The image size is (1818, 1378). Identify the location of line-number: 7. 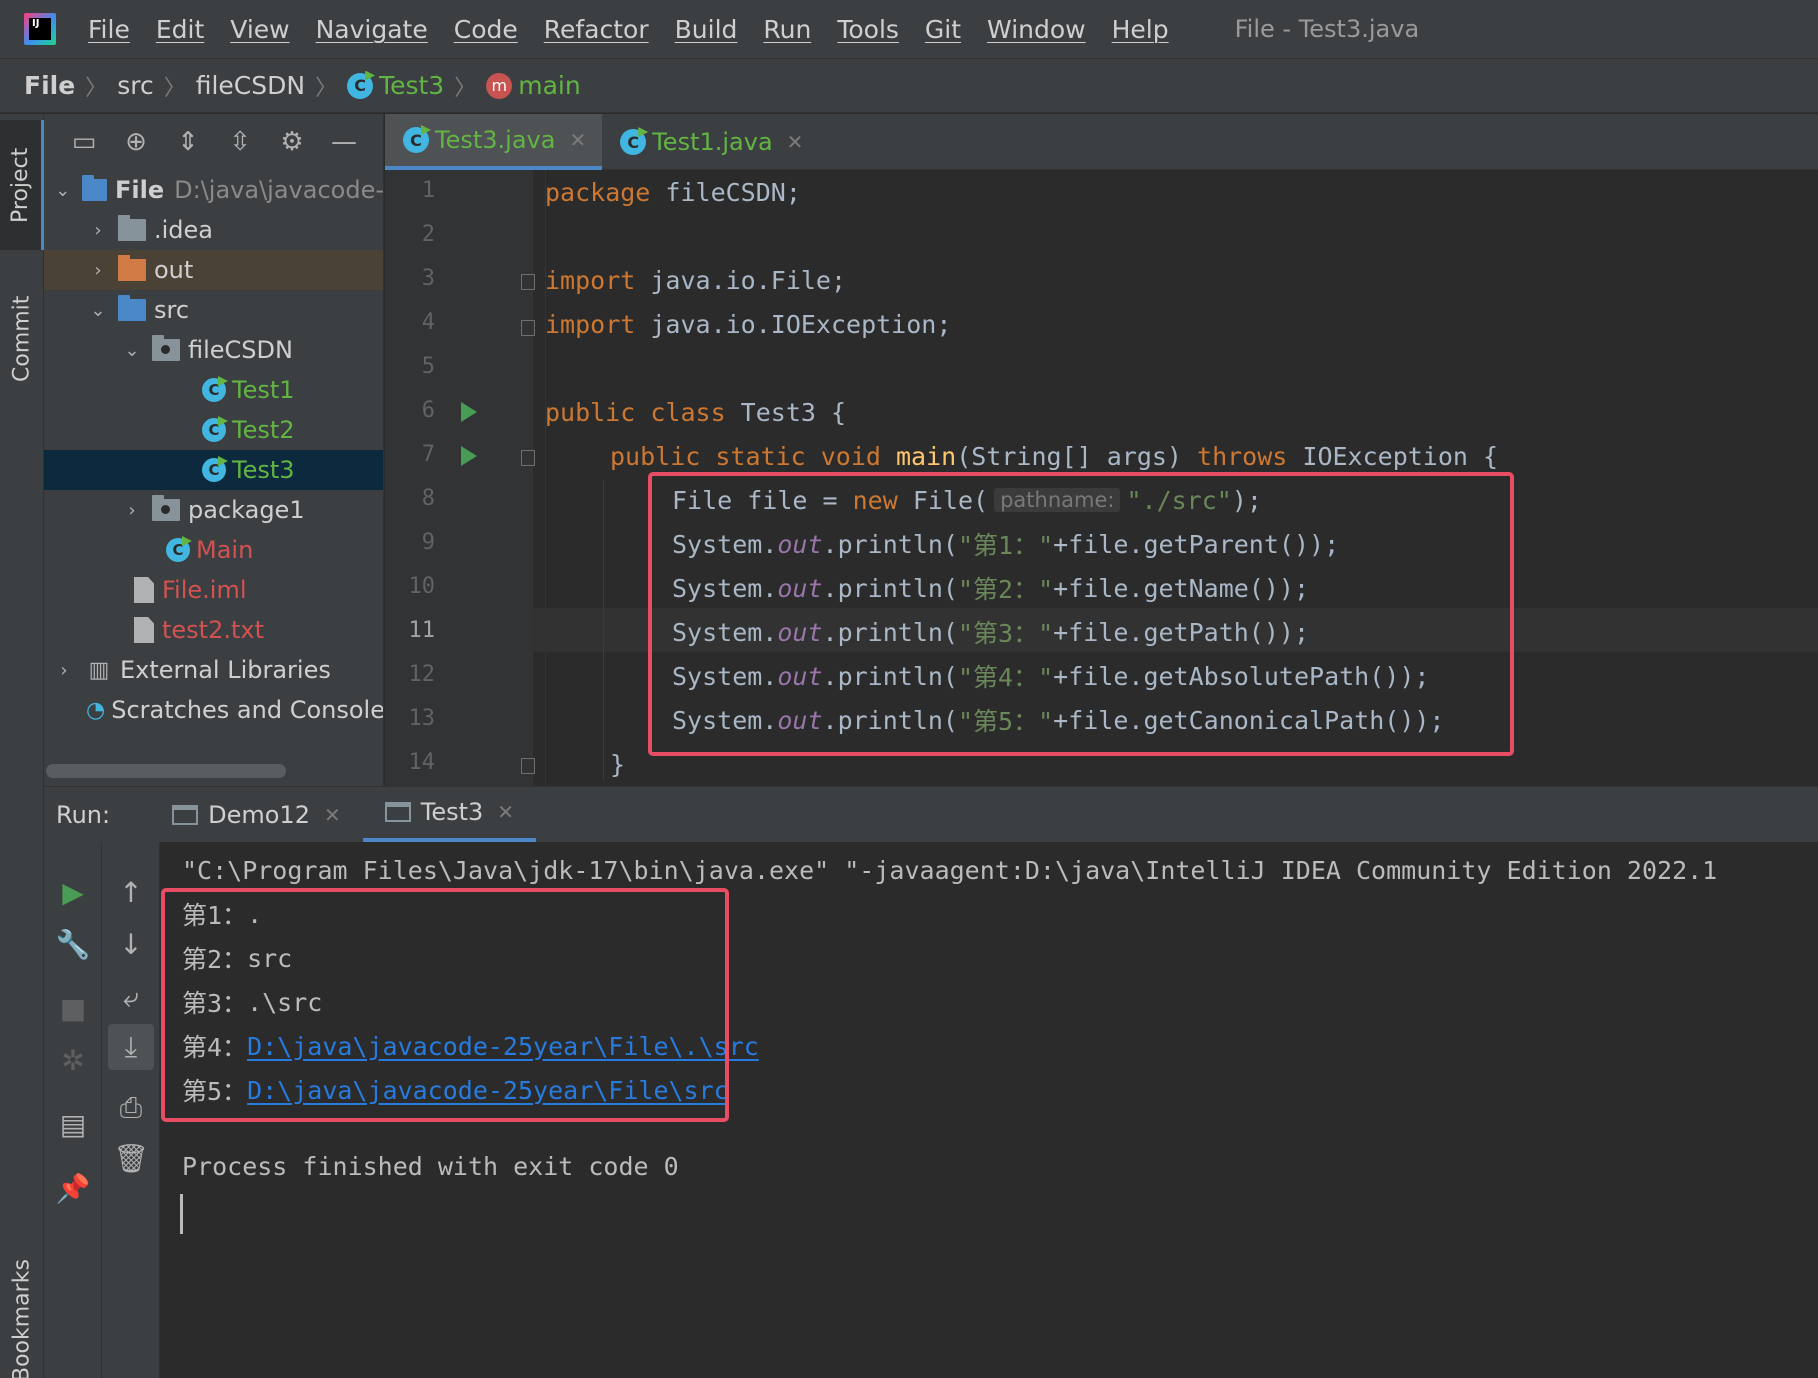
(428, 454).